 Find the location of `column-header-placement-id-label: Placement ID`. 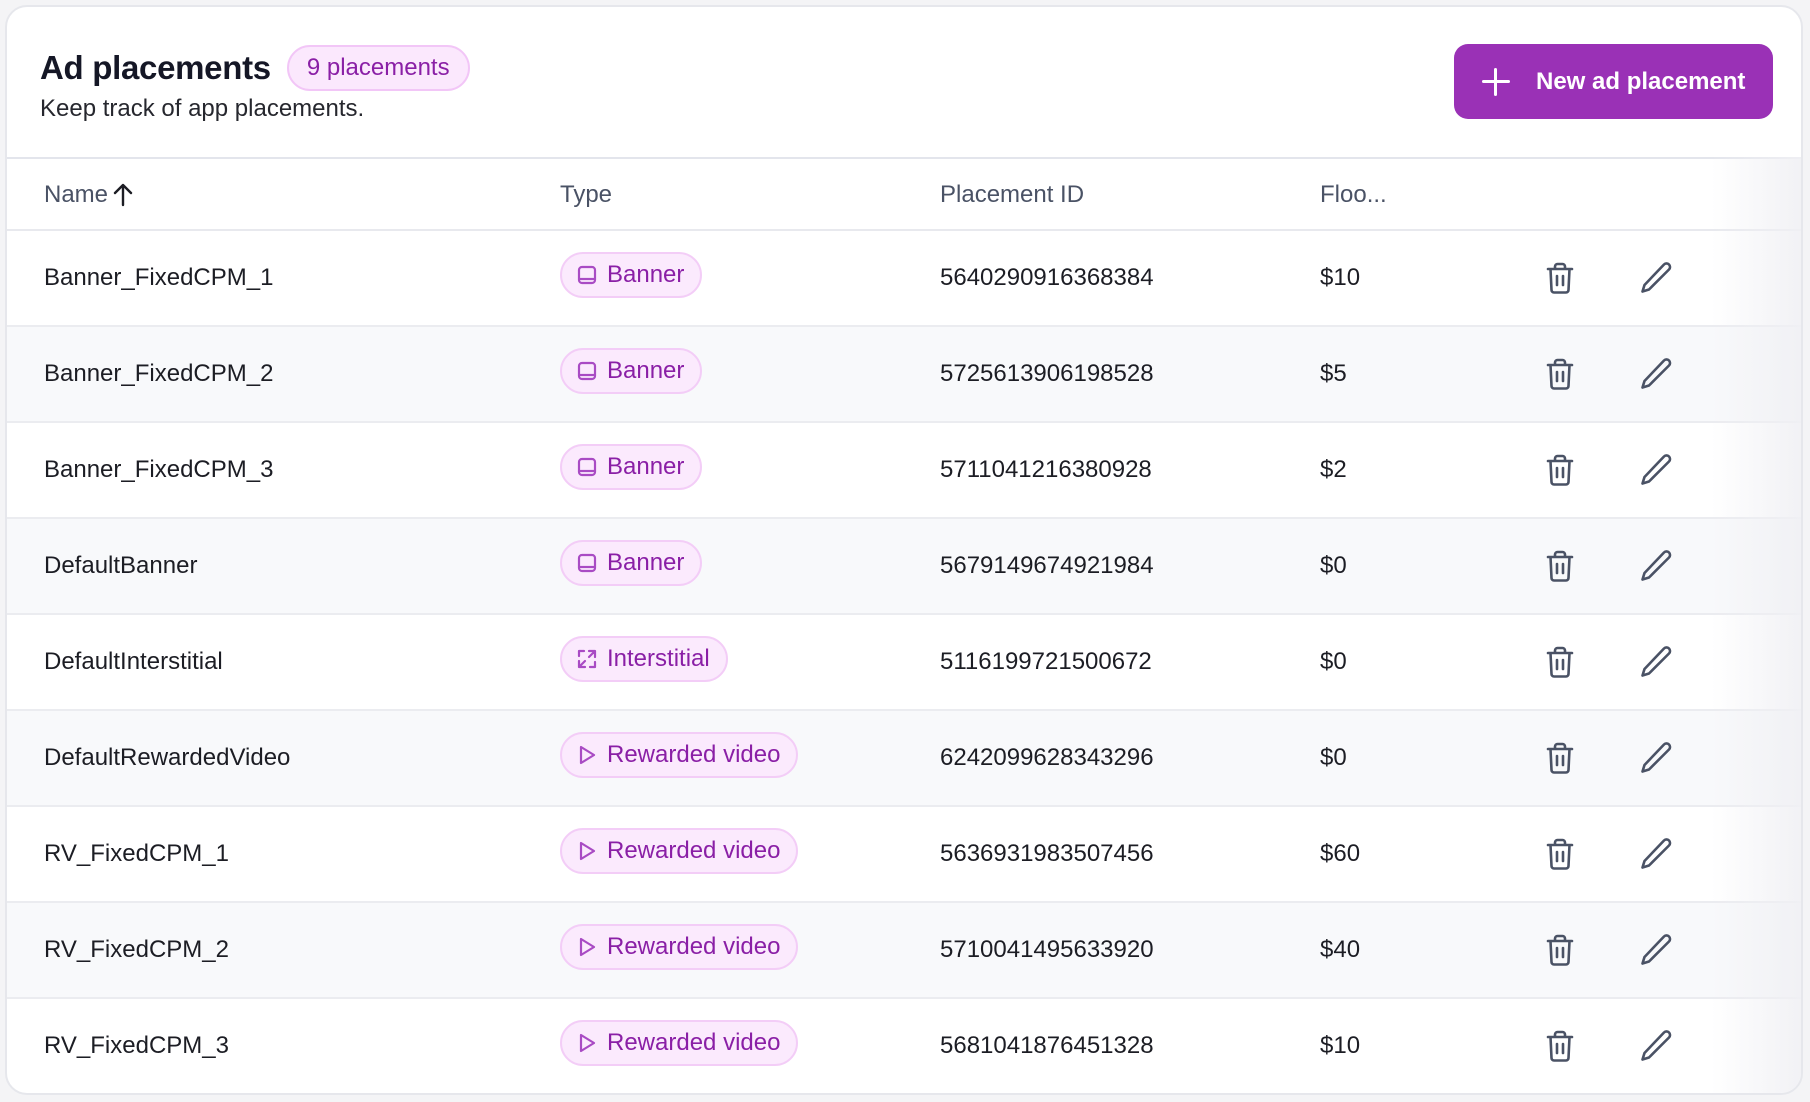

column-header-placement-id-label: Placement ID is located at coordinates (1012, 194).